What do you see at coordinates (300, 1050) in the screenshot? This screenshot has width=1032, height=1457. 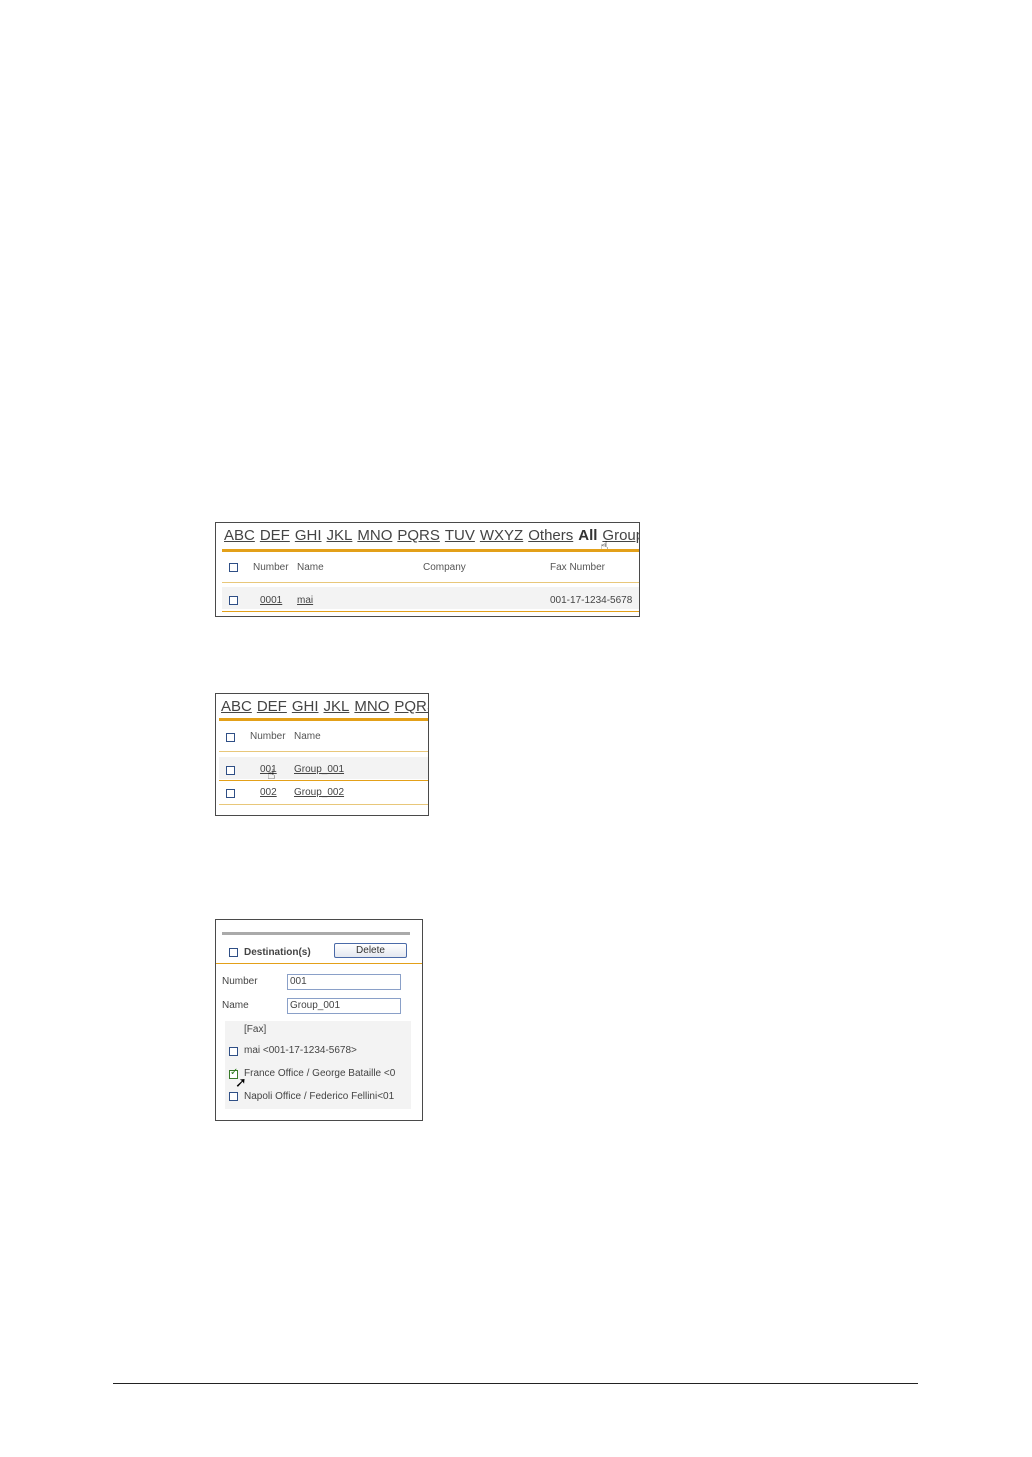 I see `fax-entry-label: mai <001-17-1234-5678>` at bounding box center [300, 1050].